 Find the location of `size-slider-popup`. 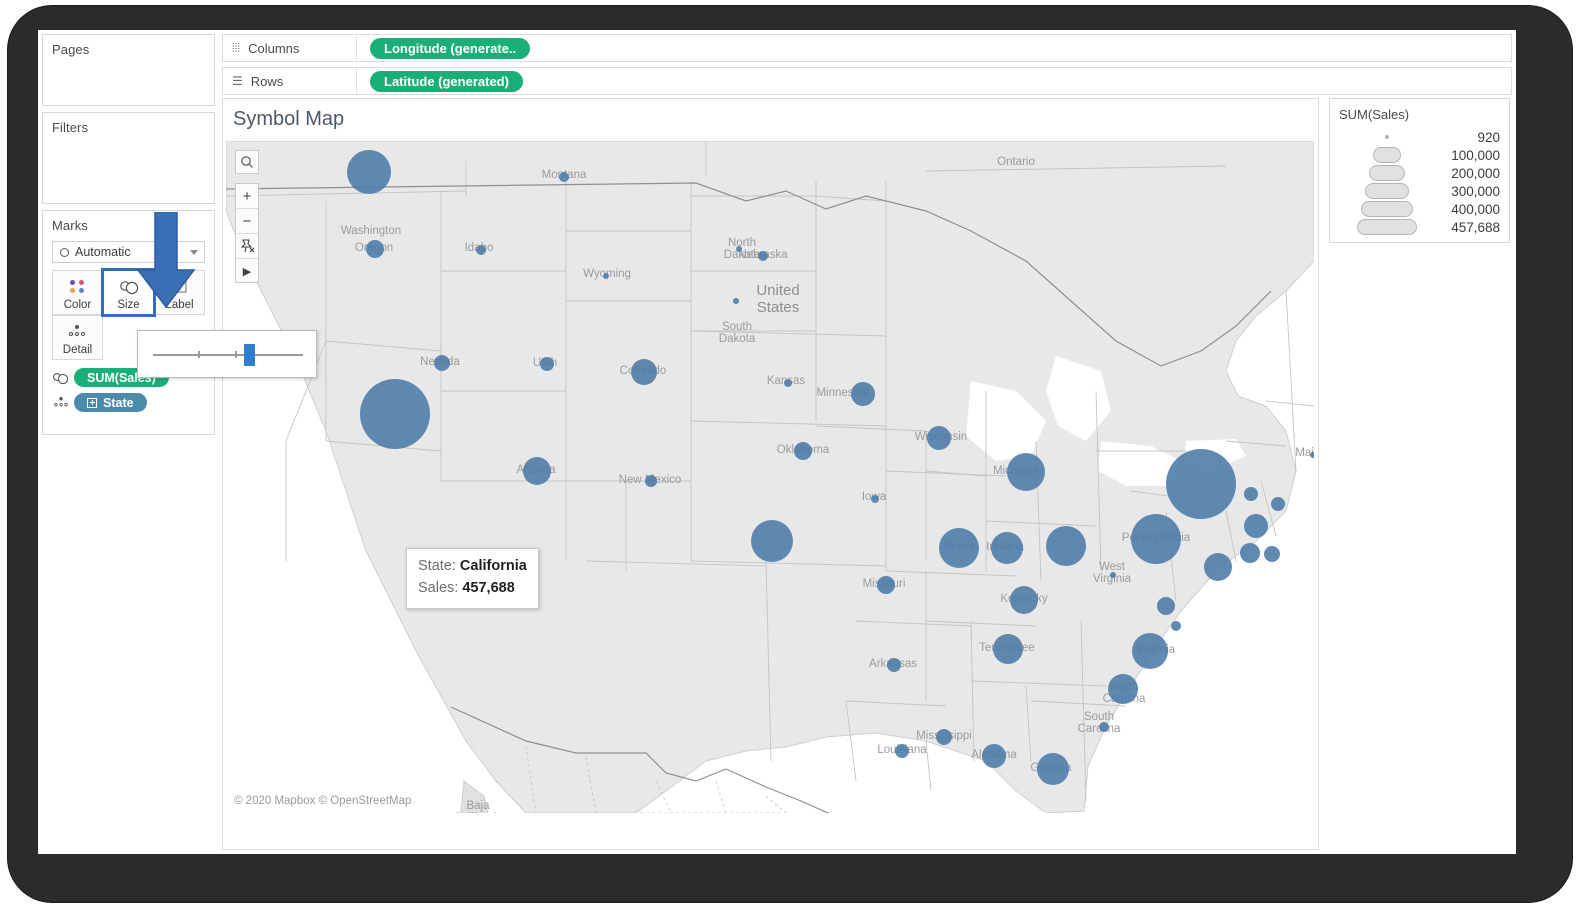

size-slider-popup is located at coordinates (227, 354).